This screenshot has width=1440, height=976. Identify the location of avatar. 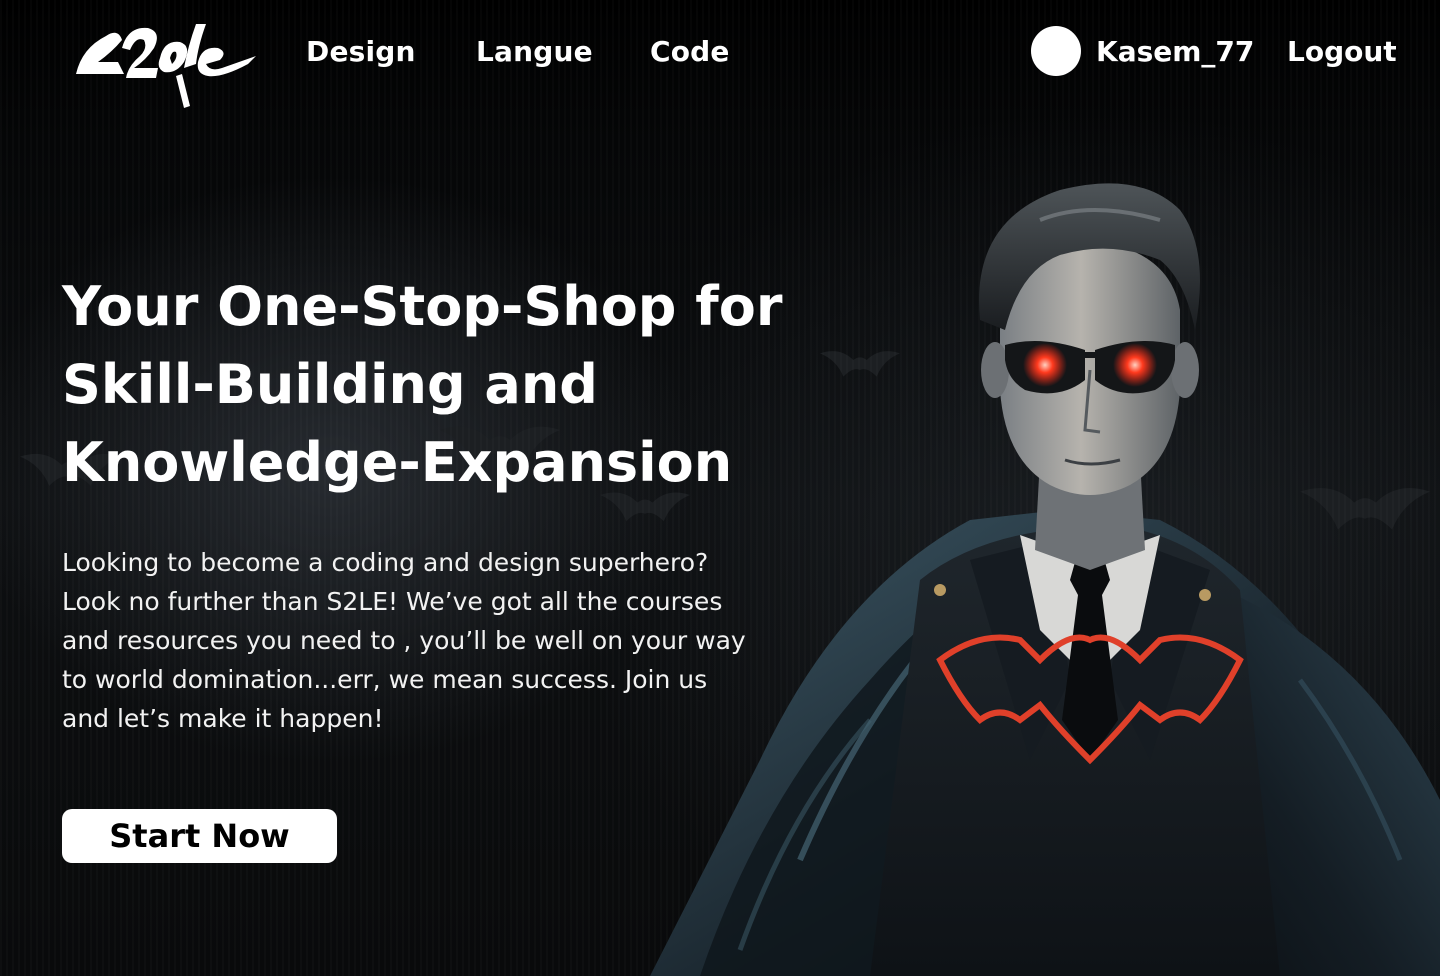
(1056, 51).